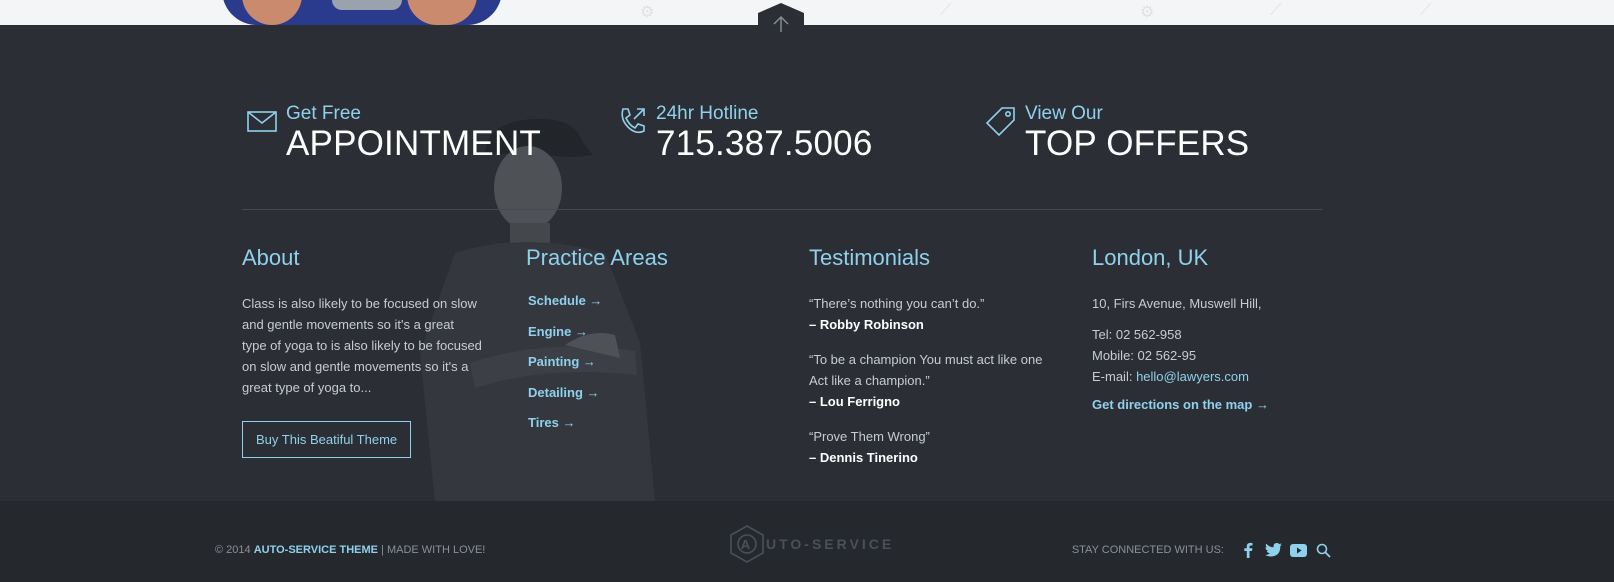 The height and width of the screenshot is (582, 1614). What do you see at coordinates (362, 12) in the screenshot?
I see `mechanic-photo-top` at bounding box center [362, 12].